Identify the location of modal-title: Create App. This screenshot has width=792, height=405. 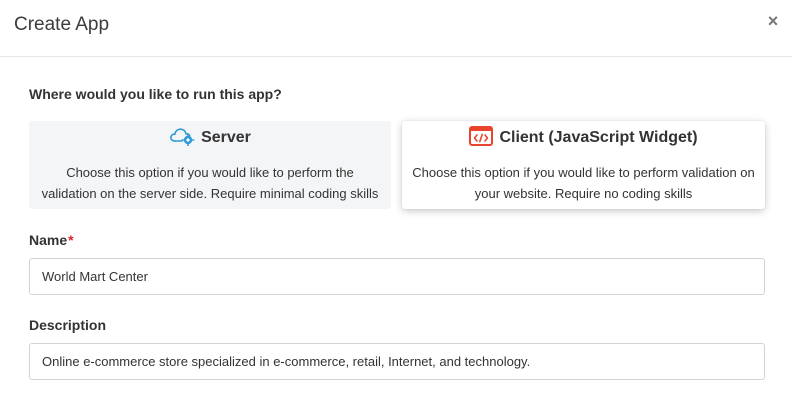
(62, 24).